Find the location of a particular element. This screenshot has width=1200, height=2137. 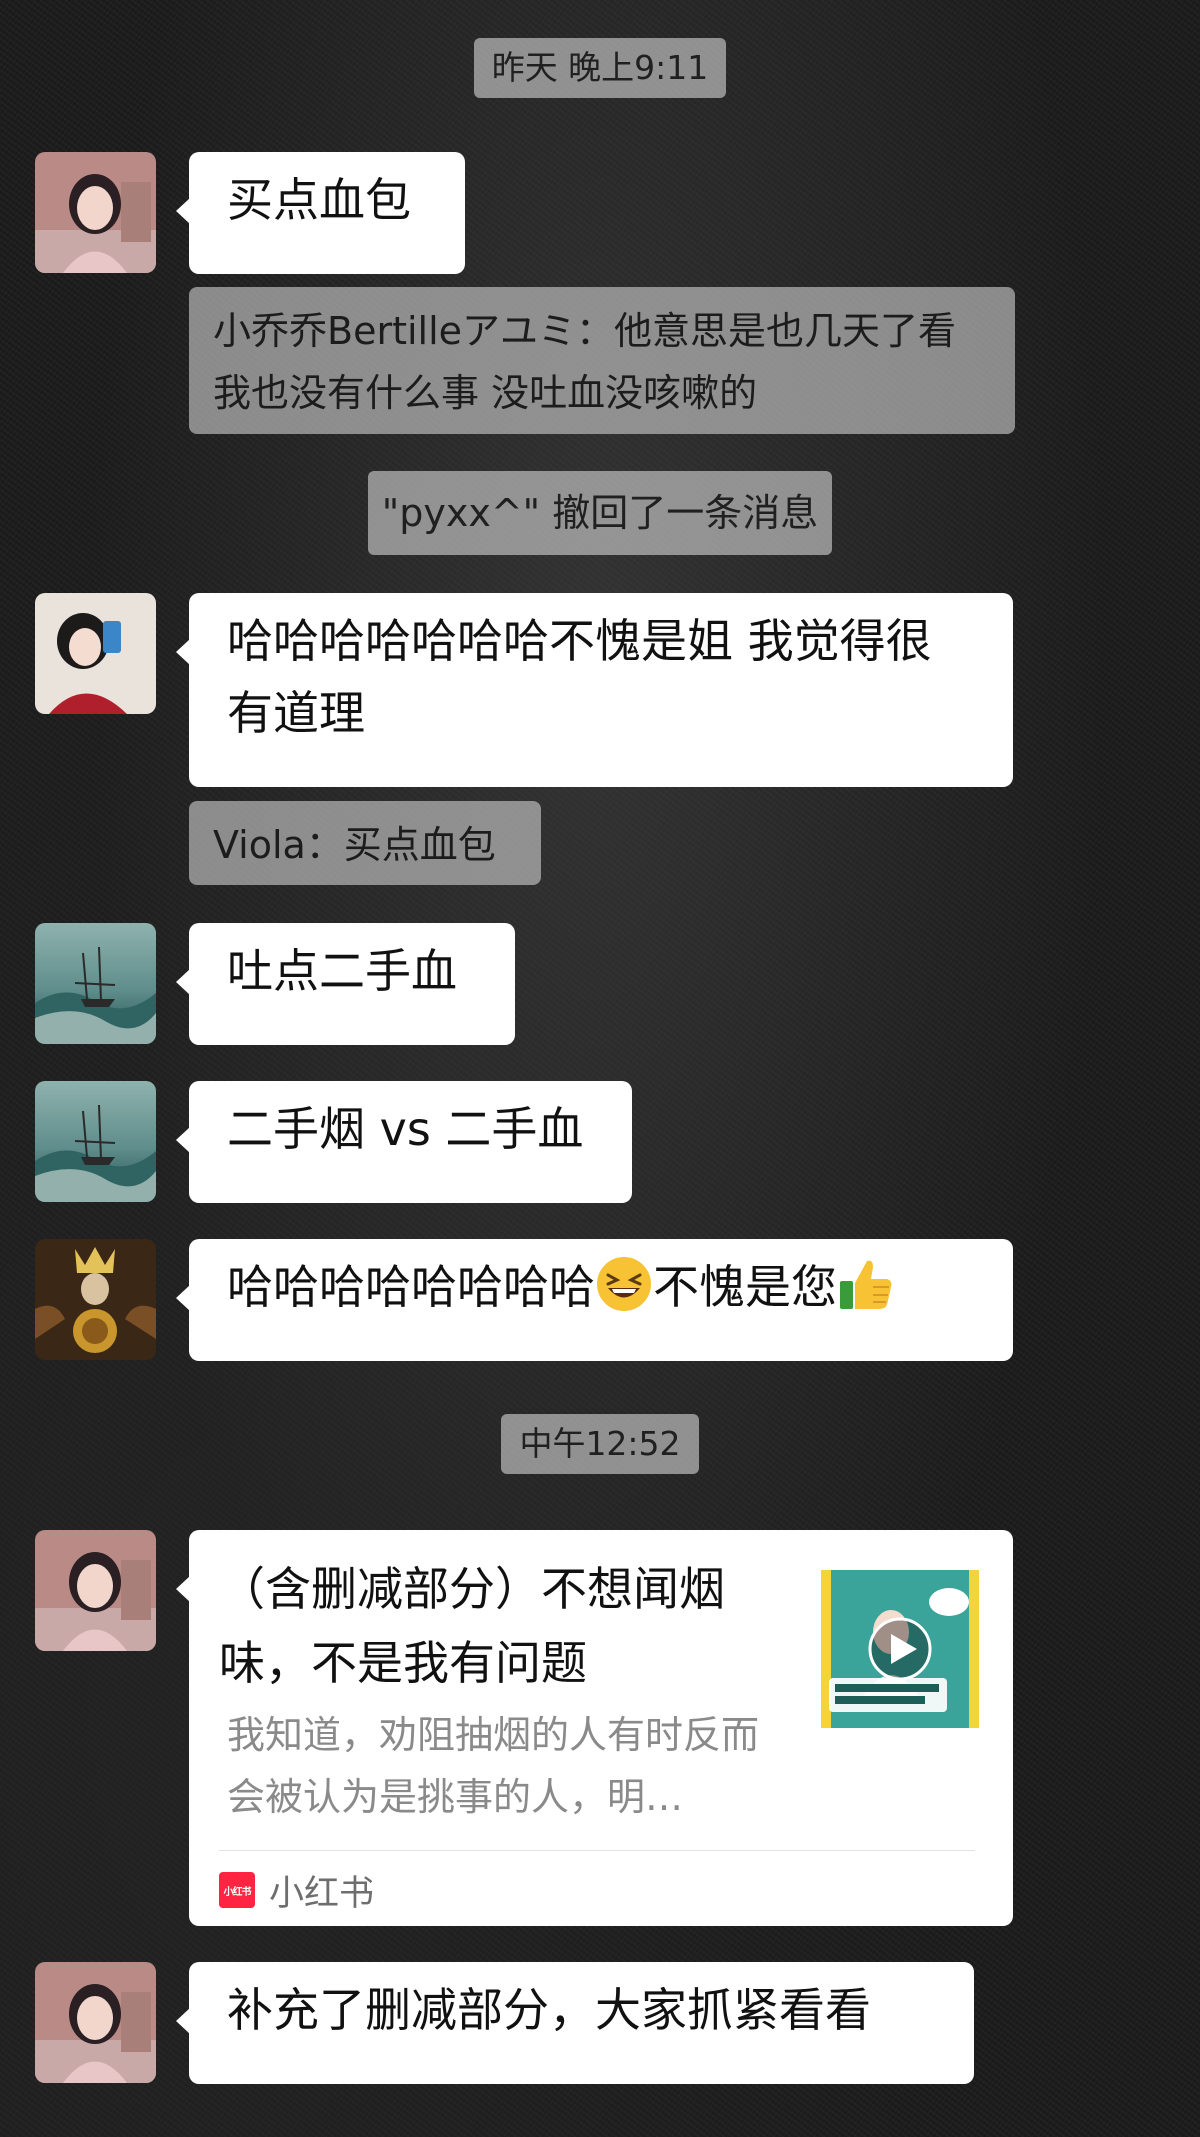

play-icon is located at coordinates (900, 1649).